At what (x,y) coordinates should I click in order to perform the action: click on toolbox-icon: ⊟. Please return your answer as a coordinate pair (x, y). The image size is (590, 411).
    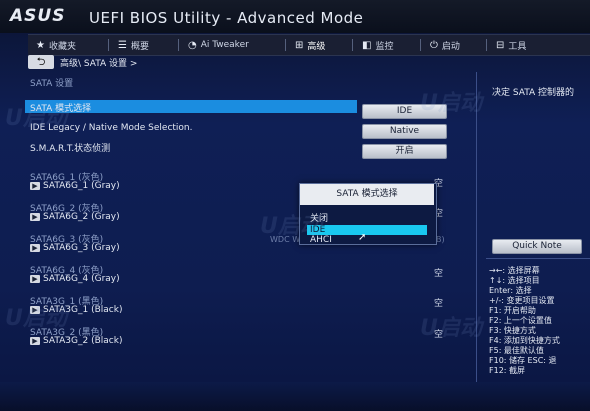
    Looking at the image, I should click on (500, 45).